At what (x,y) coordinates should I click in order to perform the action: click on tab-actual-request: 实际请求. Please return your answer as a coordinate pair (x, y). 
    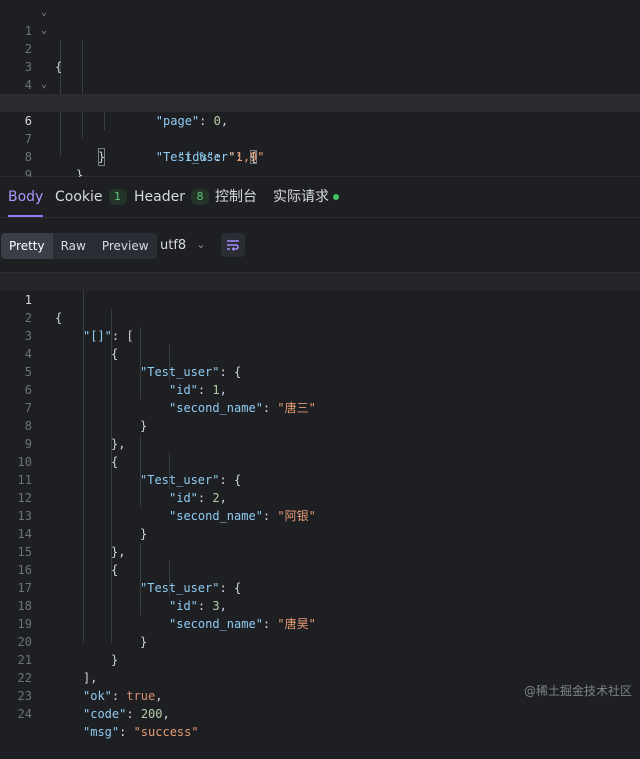
    Looking at the image, I should click on (306, 197).